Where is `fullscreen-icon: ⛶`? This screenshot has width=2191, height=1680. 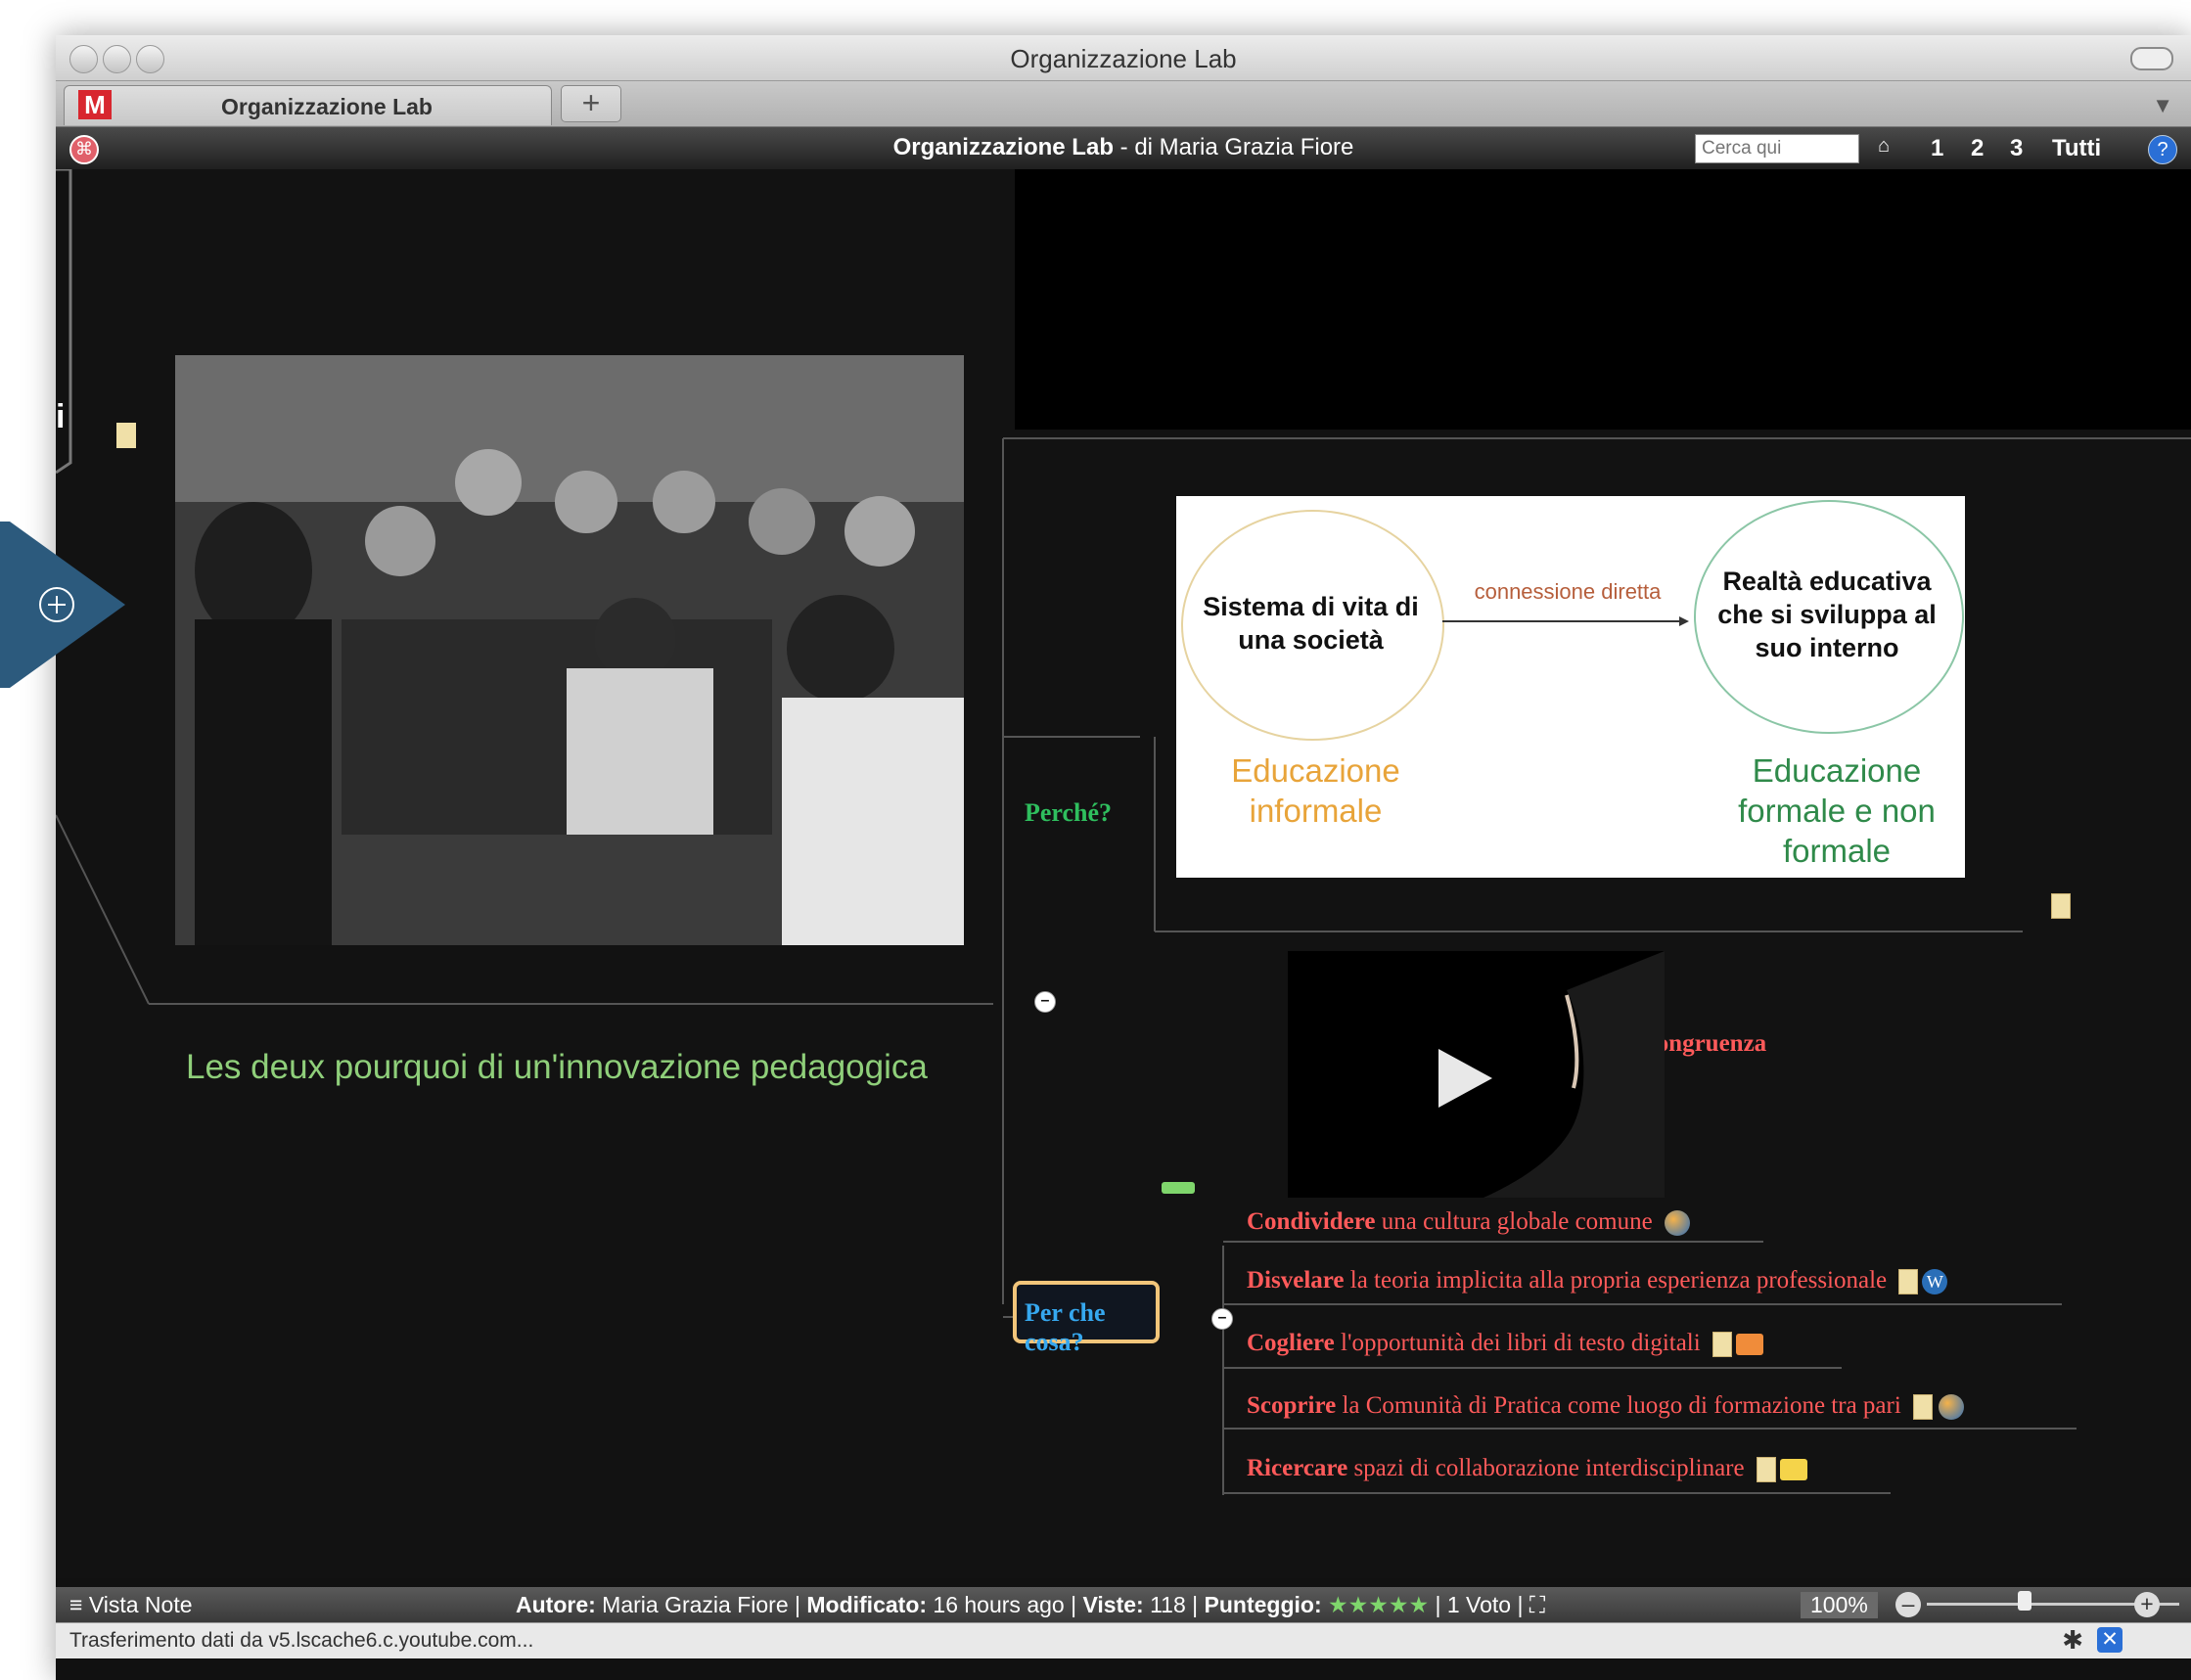
fullscreen-icon: ⛶ is located at coordinates (1537, 1604).